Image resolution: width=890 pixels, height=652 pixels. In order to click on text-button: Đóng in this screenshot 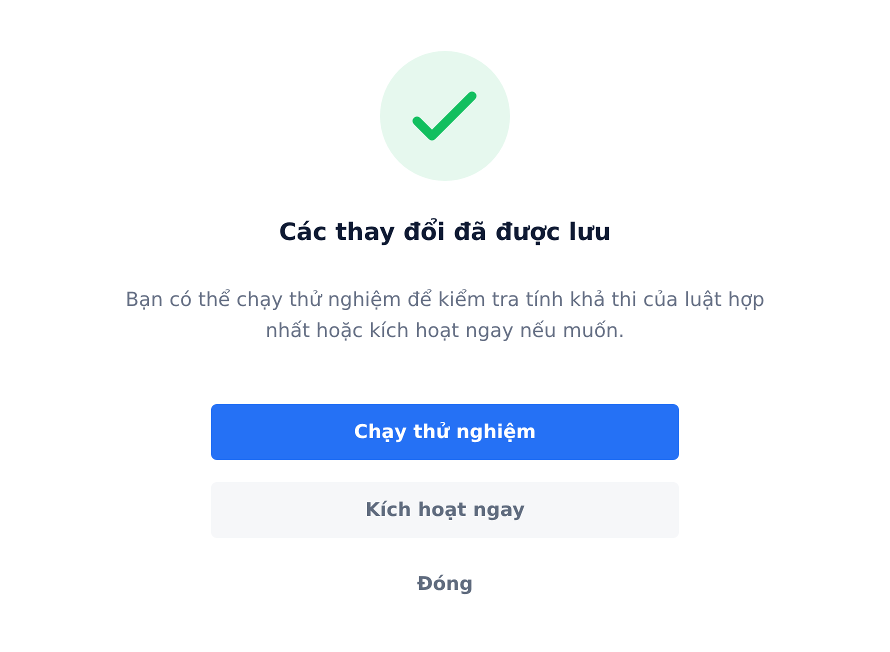, I will do `click(445, 584)`.